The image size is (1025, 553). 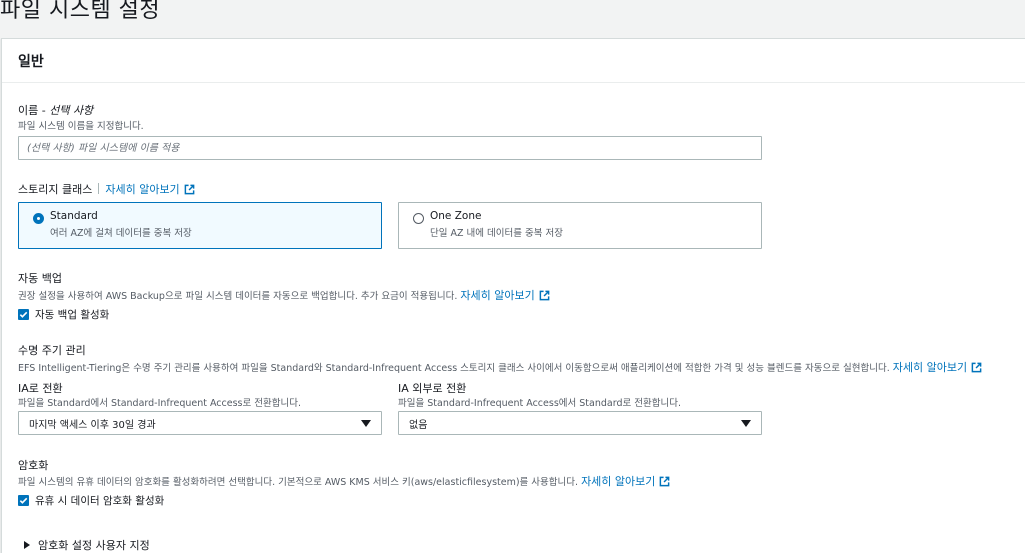 What do you see at coordinates (496, 233) in the screenshot?
I see `option-description: 단일 AZ 내에 데이터를 중복 저장` at bounding box center [496, 233].